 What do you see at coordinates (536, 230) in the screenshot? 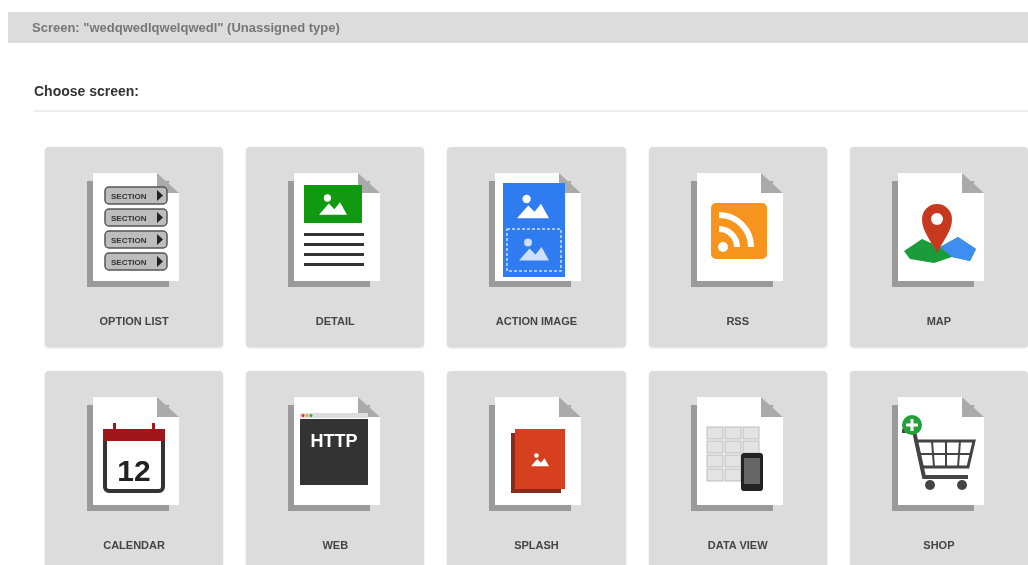
I see `image-document-icon` at bounding box center [536, 230].